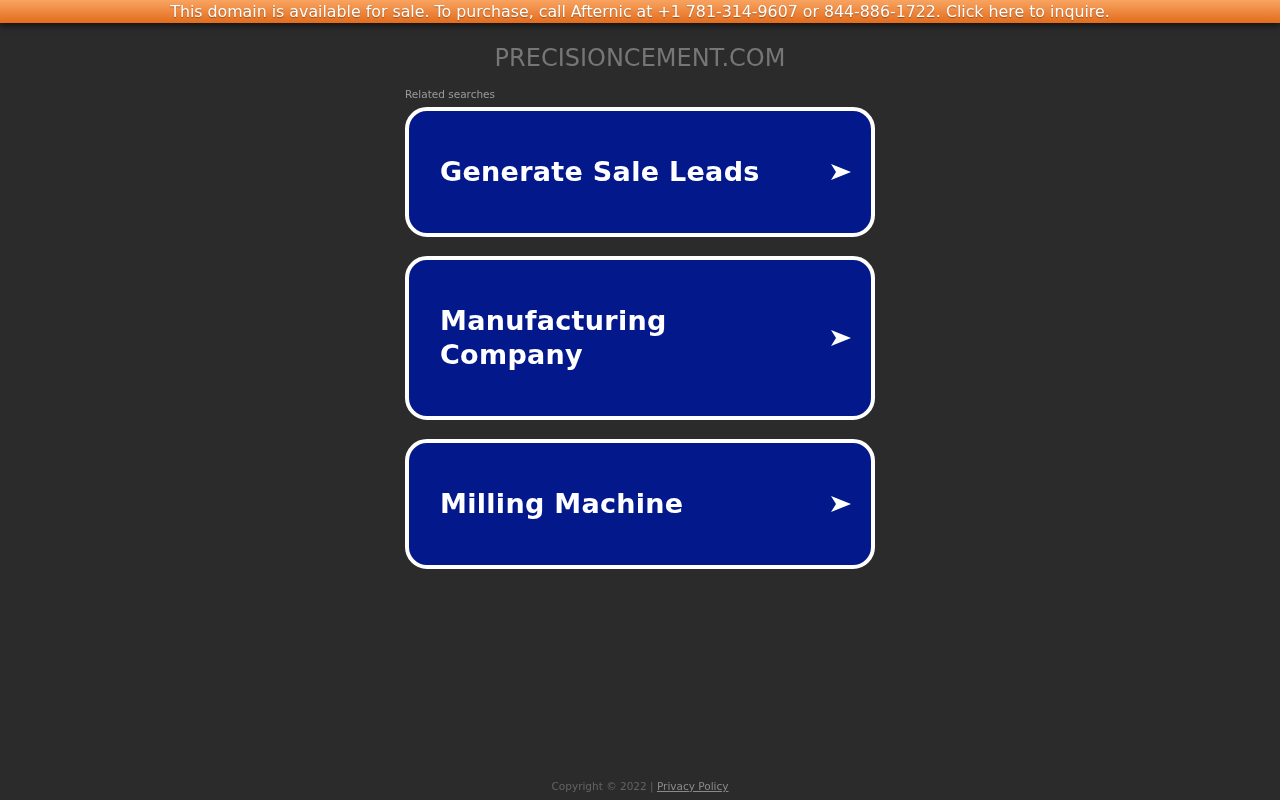  I want to click on related-searches-heading: Related searches, so click(450, 94).